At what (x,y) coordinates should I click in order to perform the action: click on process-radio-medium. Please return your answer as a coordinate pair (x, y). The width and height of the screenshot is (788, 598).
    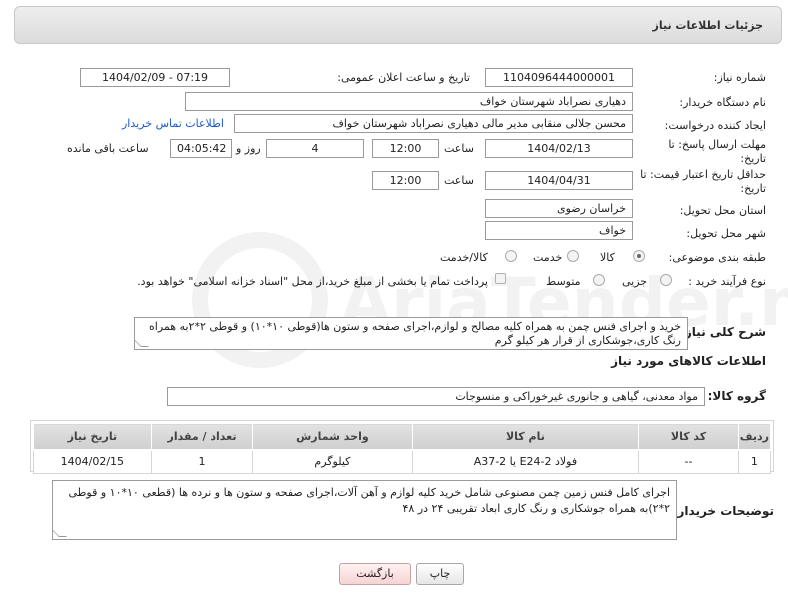
    Looking at the image, I should click on (599, 280).